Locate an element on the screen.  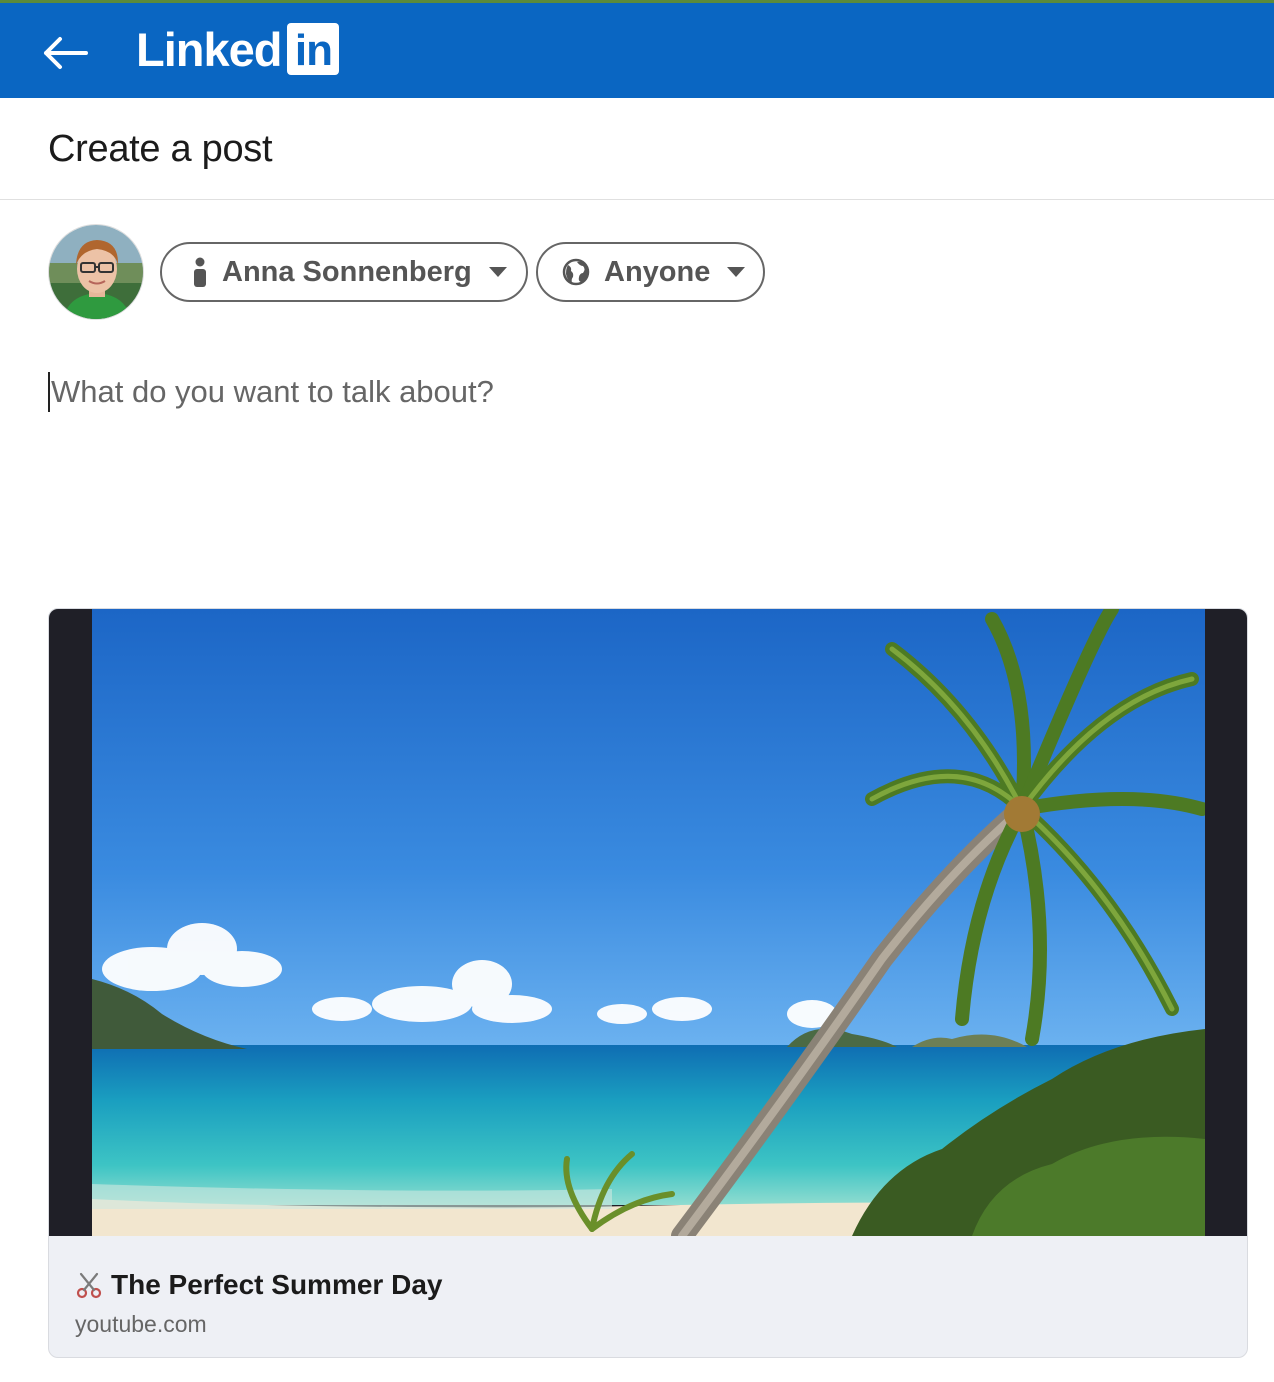
back-arrow-icon is located at coordinates (64, 53).